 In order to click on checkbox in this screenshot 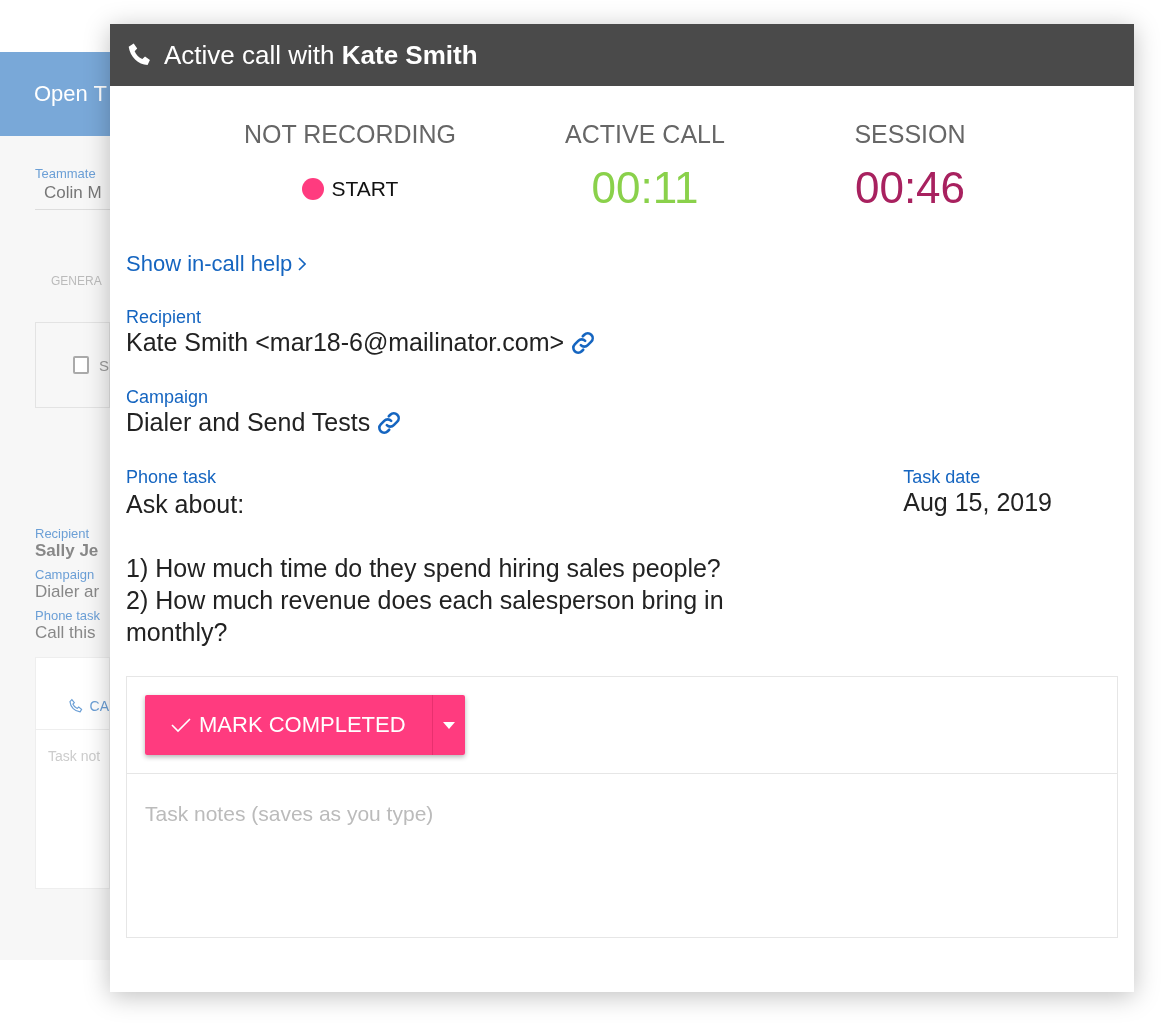, I will do `click(81, 365)`.